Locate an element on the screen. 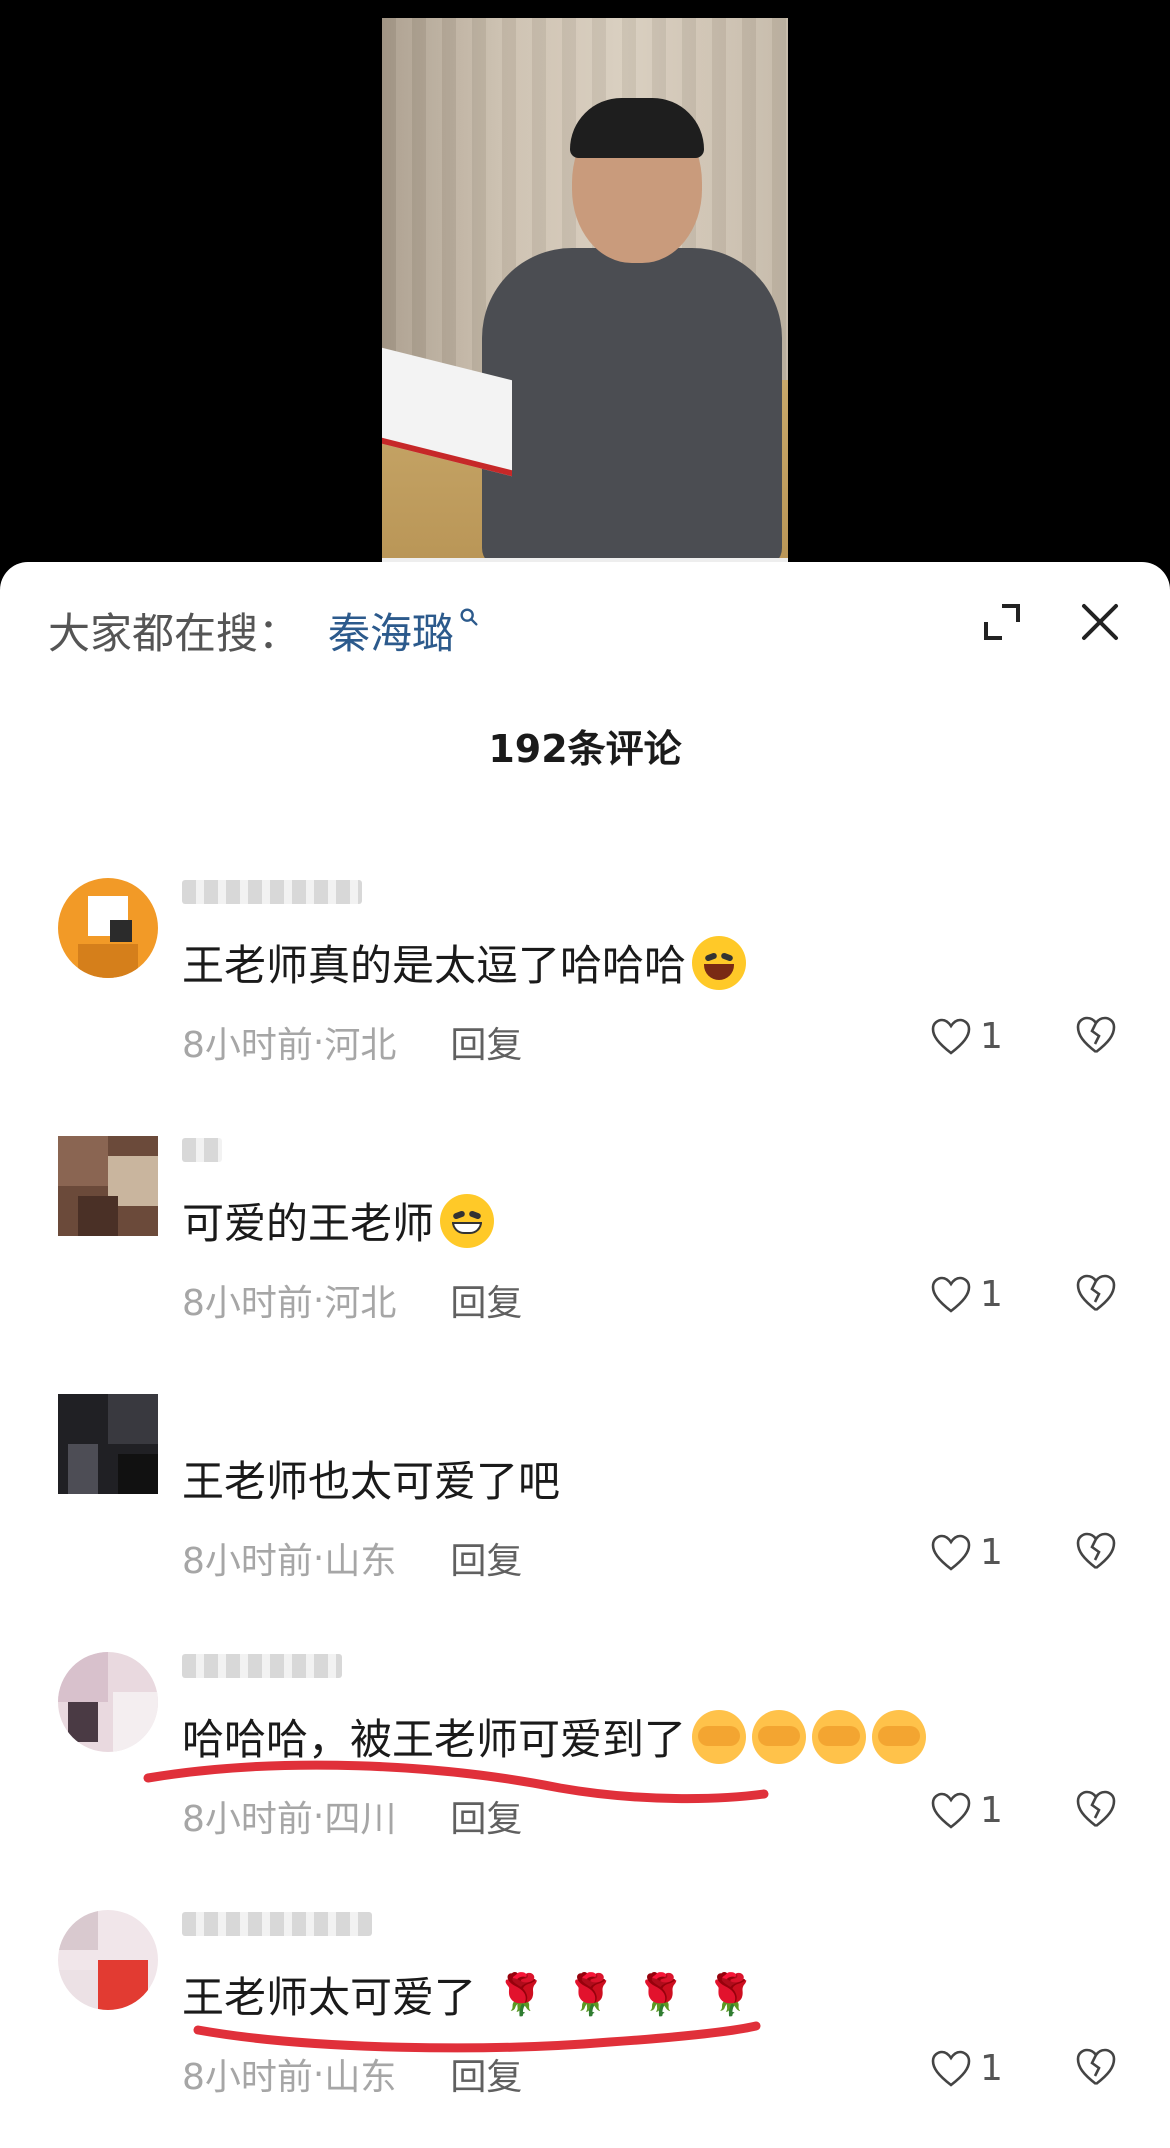 This screenshot has width=1170, height=2148. trending-search-term: 秦海璐 is located at coordinates (391, 630).